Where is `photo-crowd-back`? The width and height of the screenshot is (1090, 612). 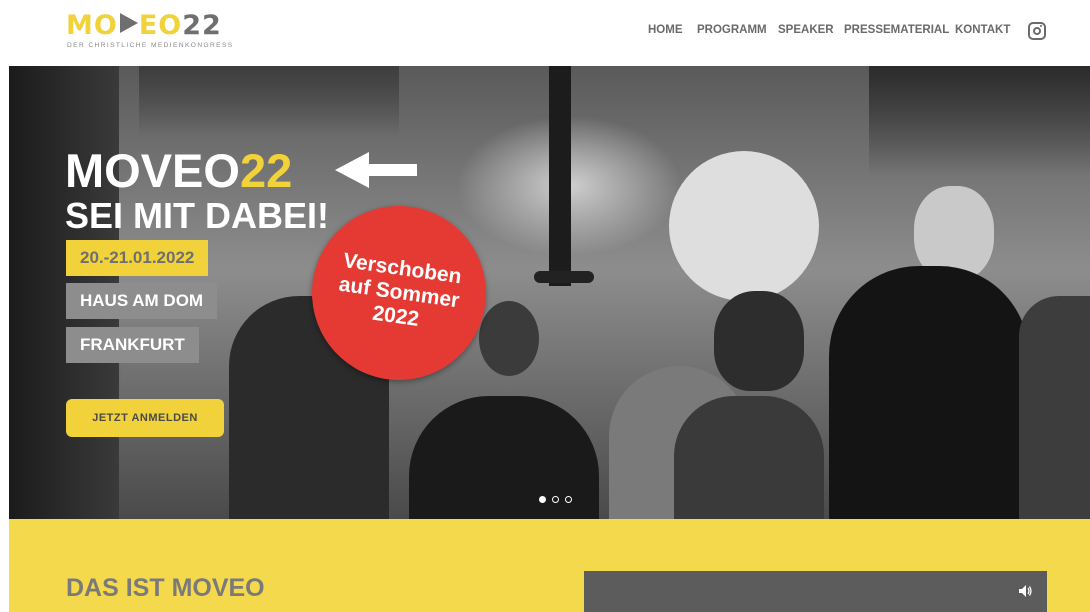
photo-crowd-back is located at coordinates (979, 121).